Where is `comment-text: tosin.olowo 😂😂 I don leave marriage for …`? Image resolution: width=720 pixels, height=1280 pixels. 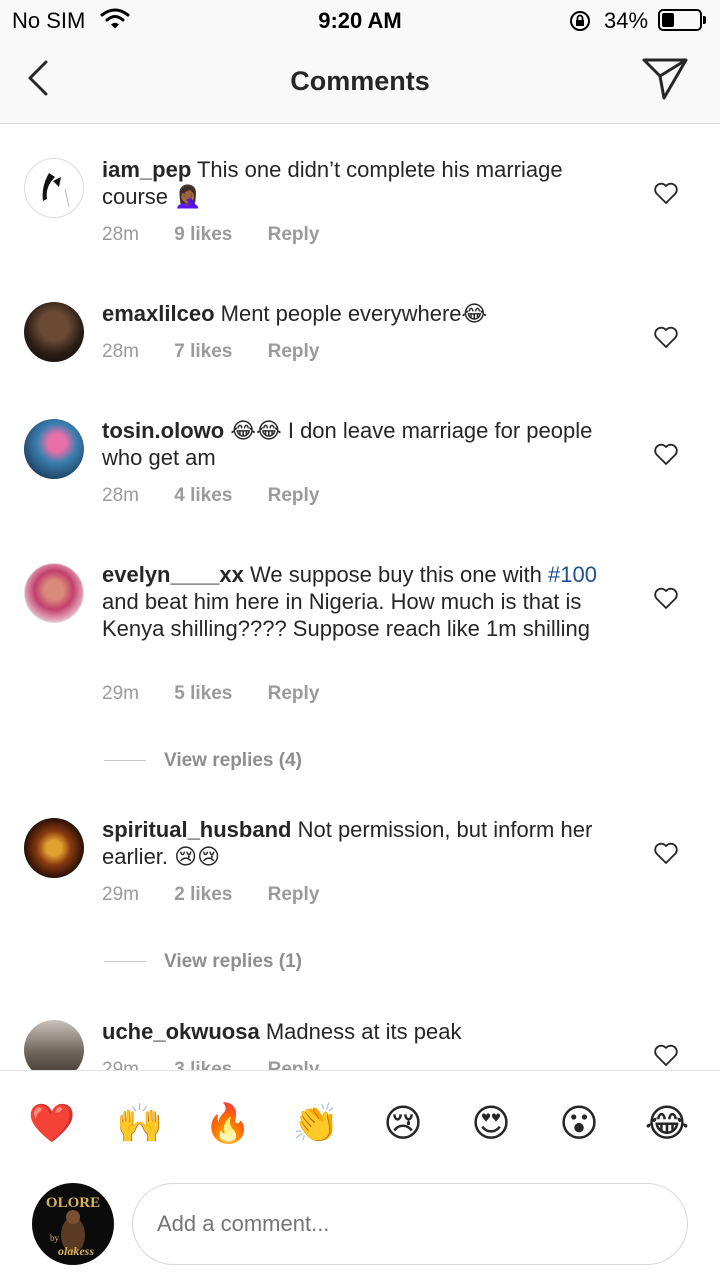
comment-text: tosin.olowo 😂😂 I don leave marriage for … is located at coordinates (347, 444).